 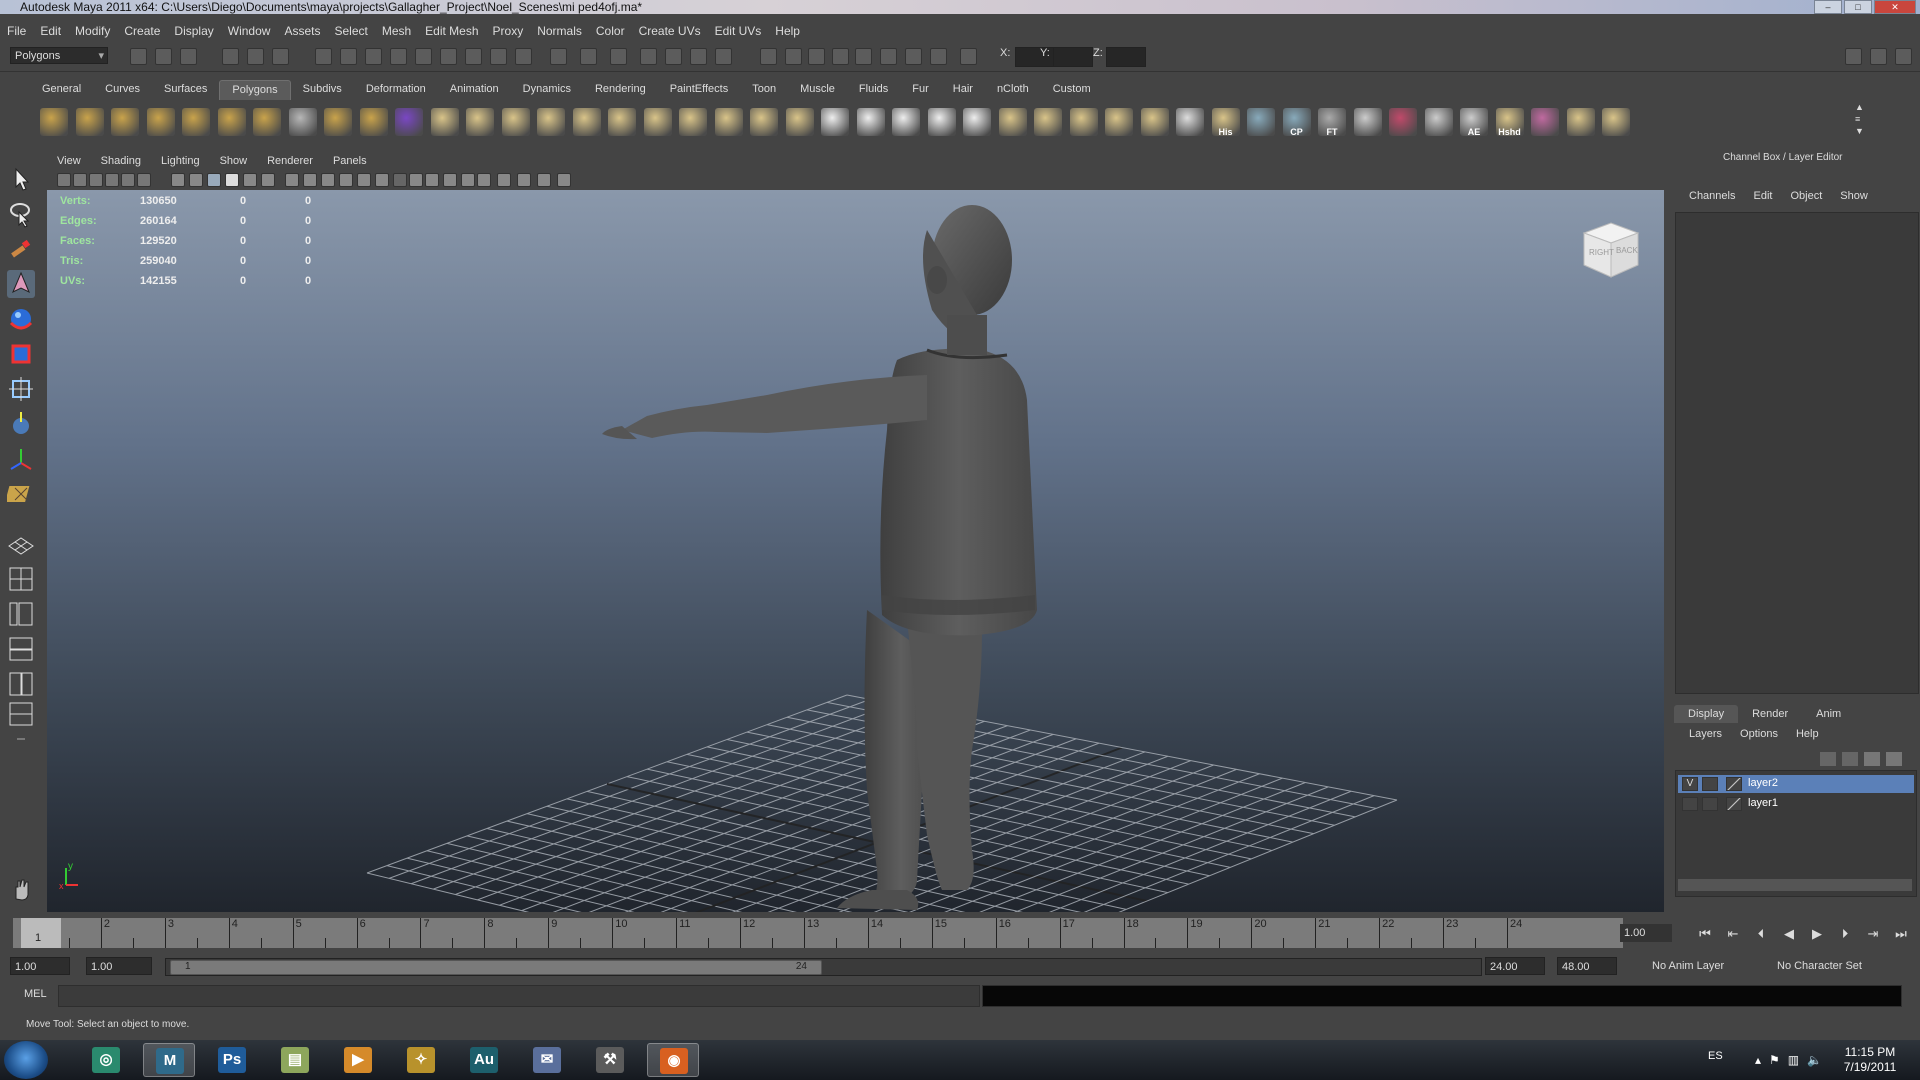 What do you see at coordinates (1793, 1060) in the screenshot?
I see `network-icon: ▥` at bounding box center [1793, 1060].